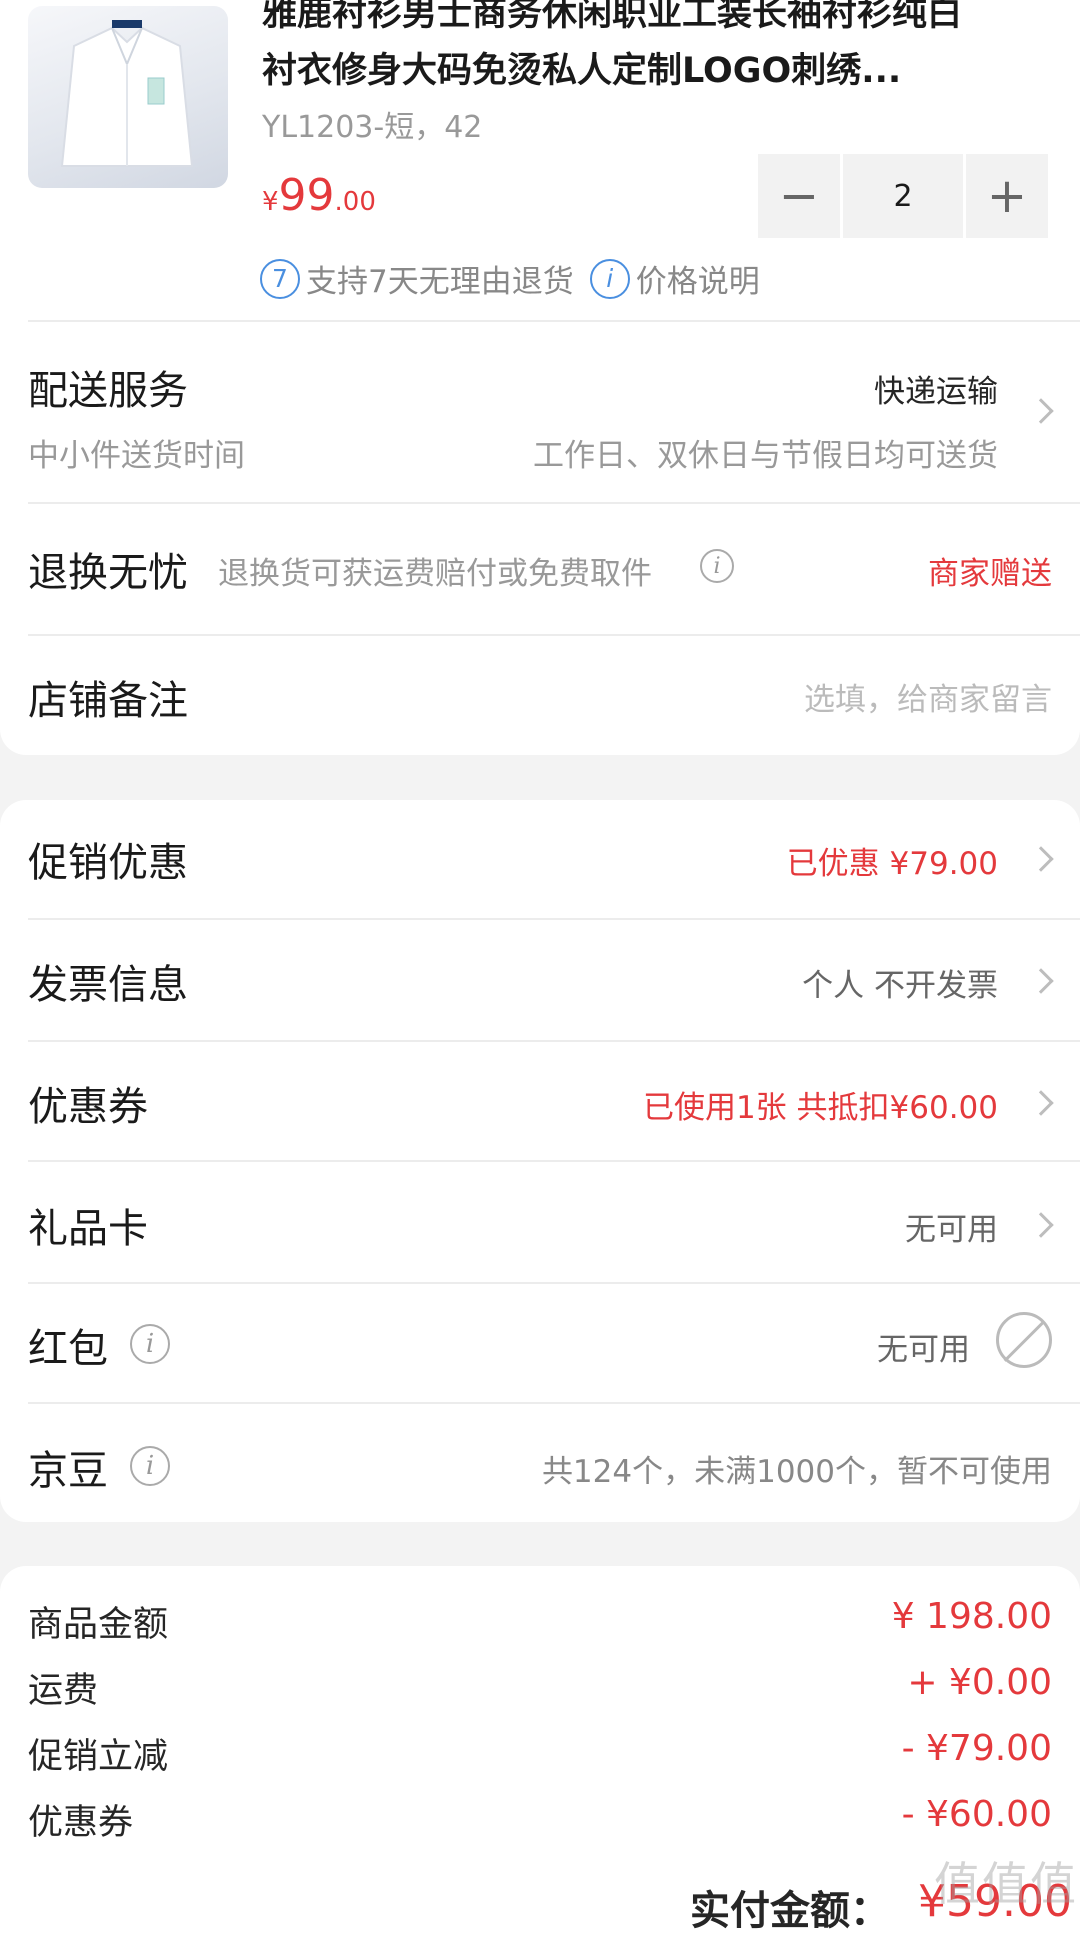 The height and width of the screenshot is (1934, 1080). I want to click on price-note-link: 价格说明, so click(698, 278).